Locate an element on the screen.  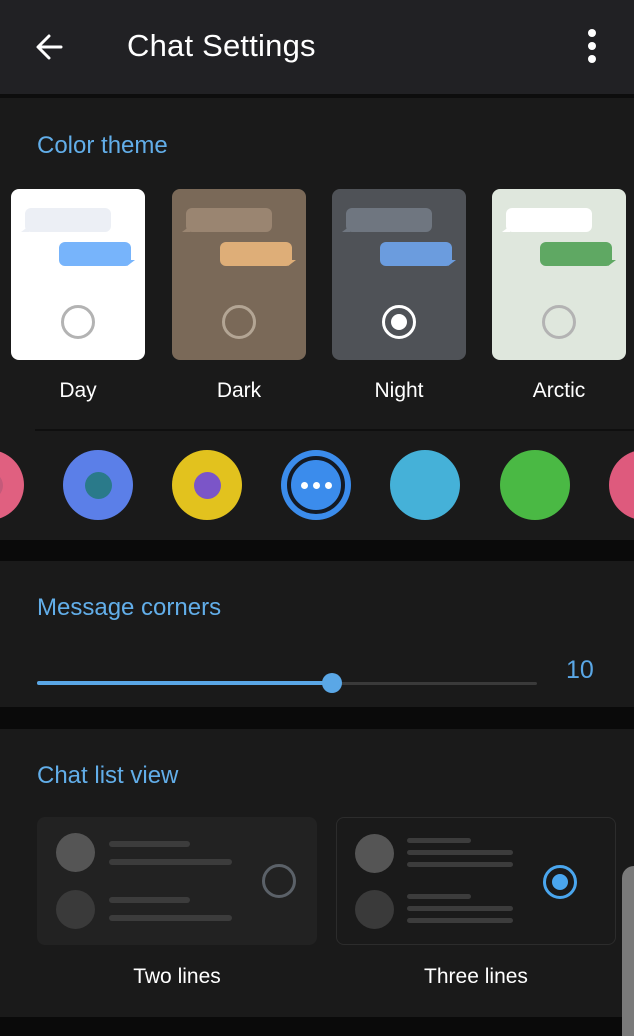
accent-color-yellow-purple is located at coordinates (207, 485).